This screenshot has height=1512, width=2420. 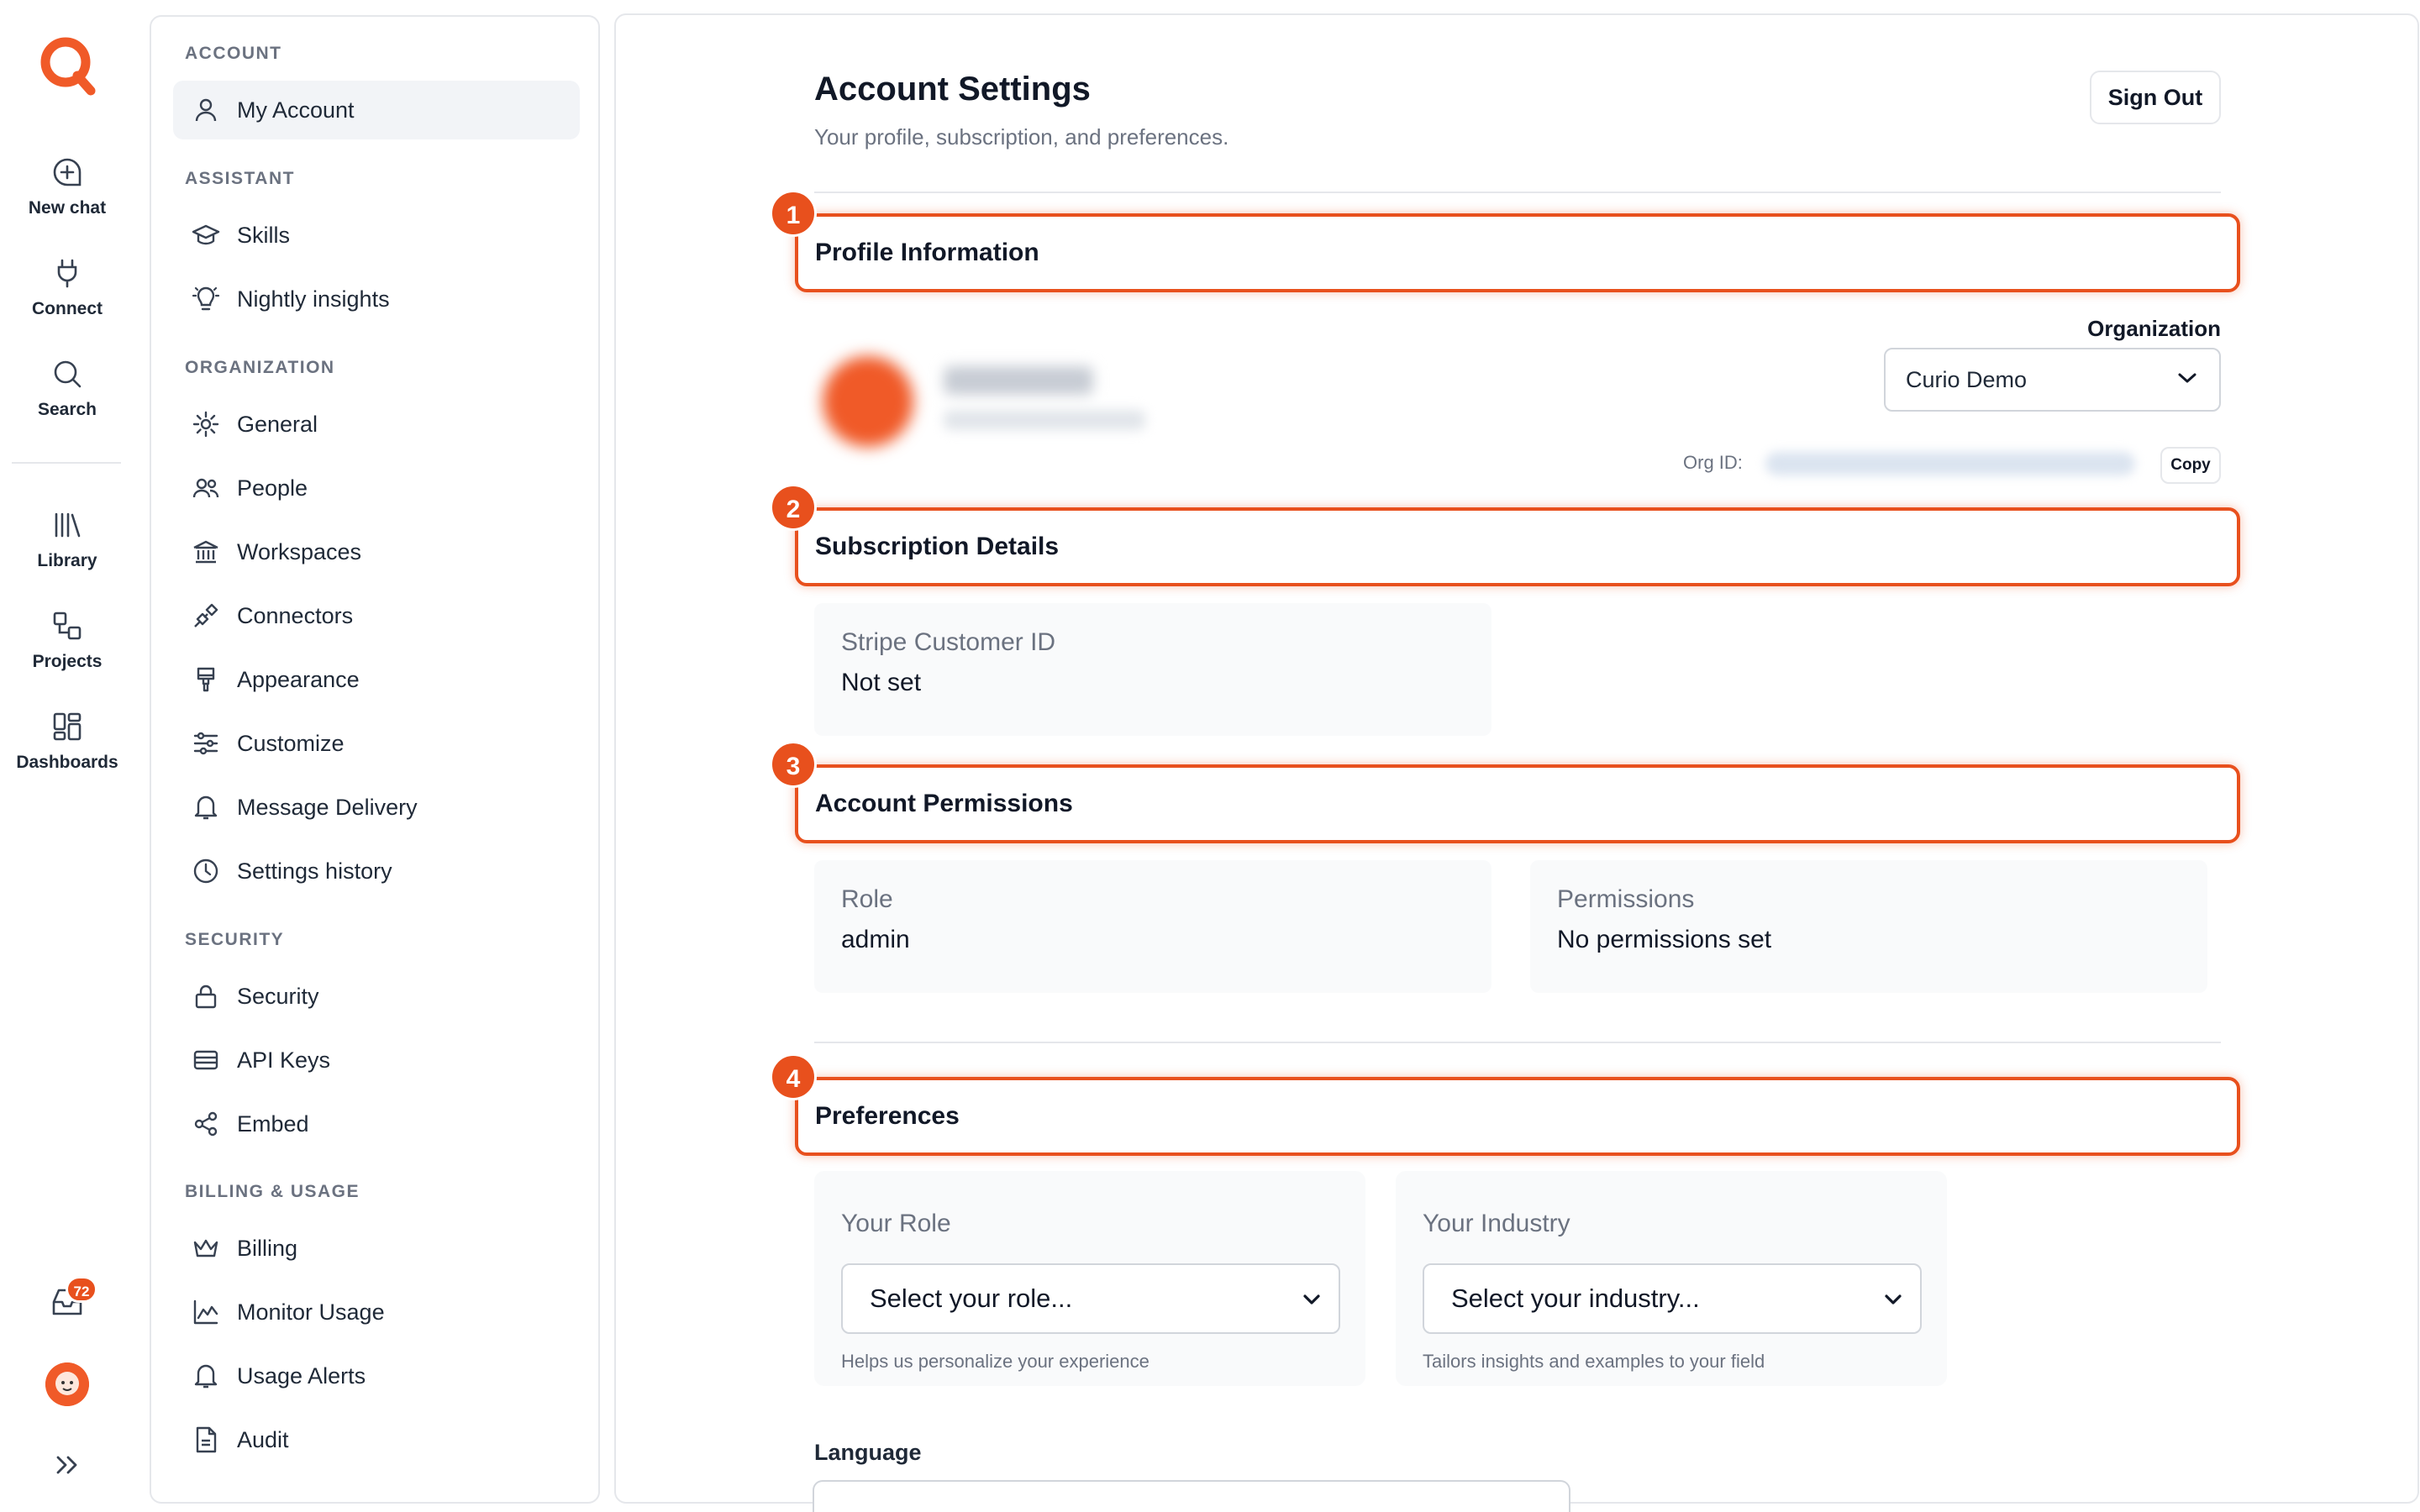 I want to click on section-header-assistant: ASSISTANT, so click(x=240, y=178).